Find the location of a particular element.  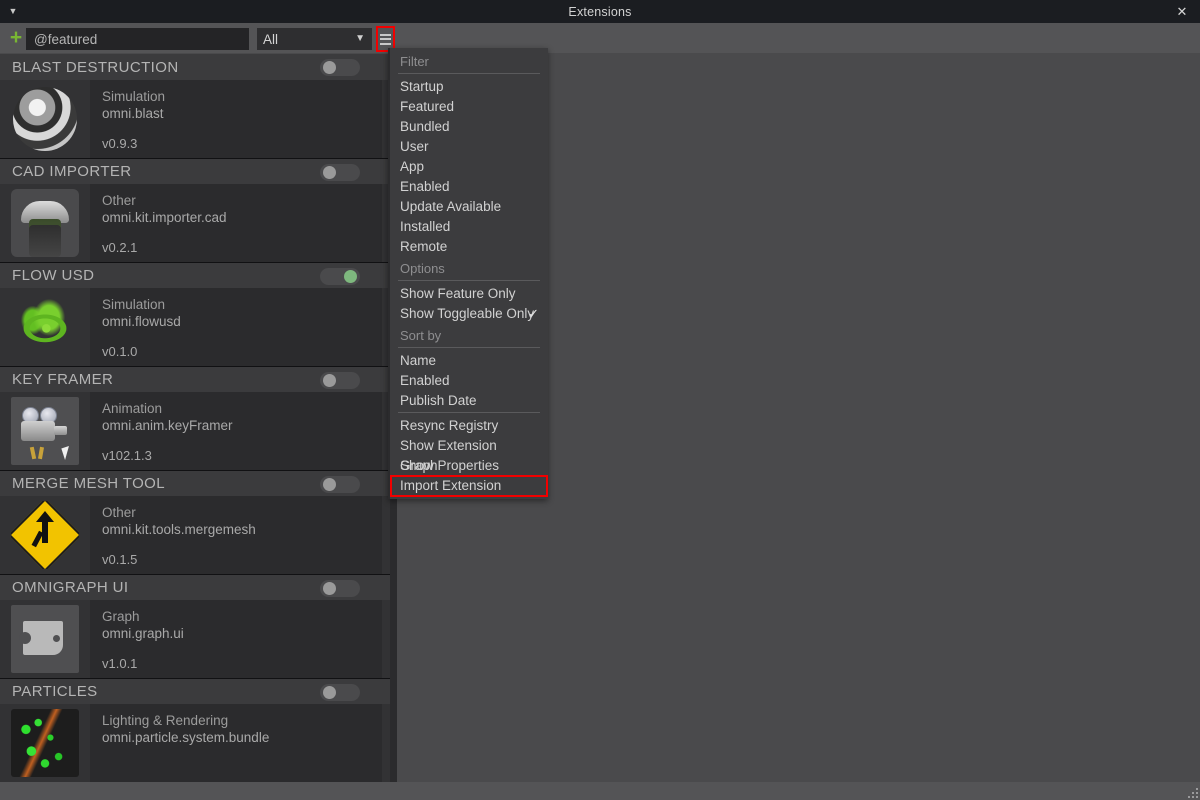

extension-list-item: FLOW USD Simulation omni.flowusd v0.1.0 is located at coordinates (195, 314).